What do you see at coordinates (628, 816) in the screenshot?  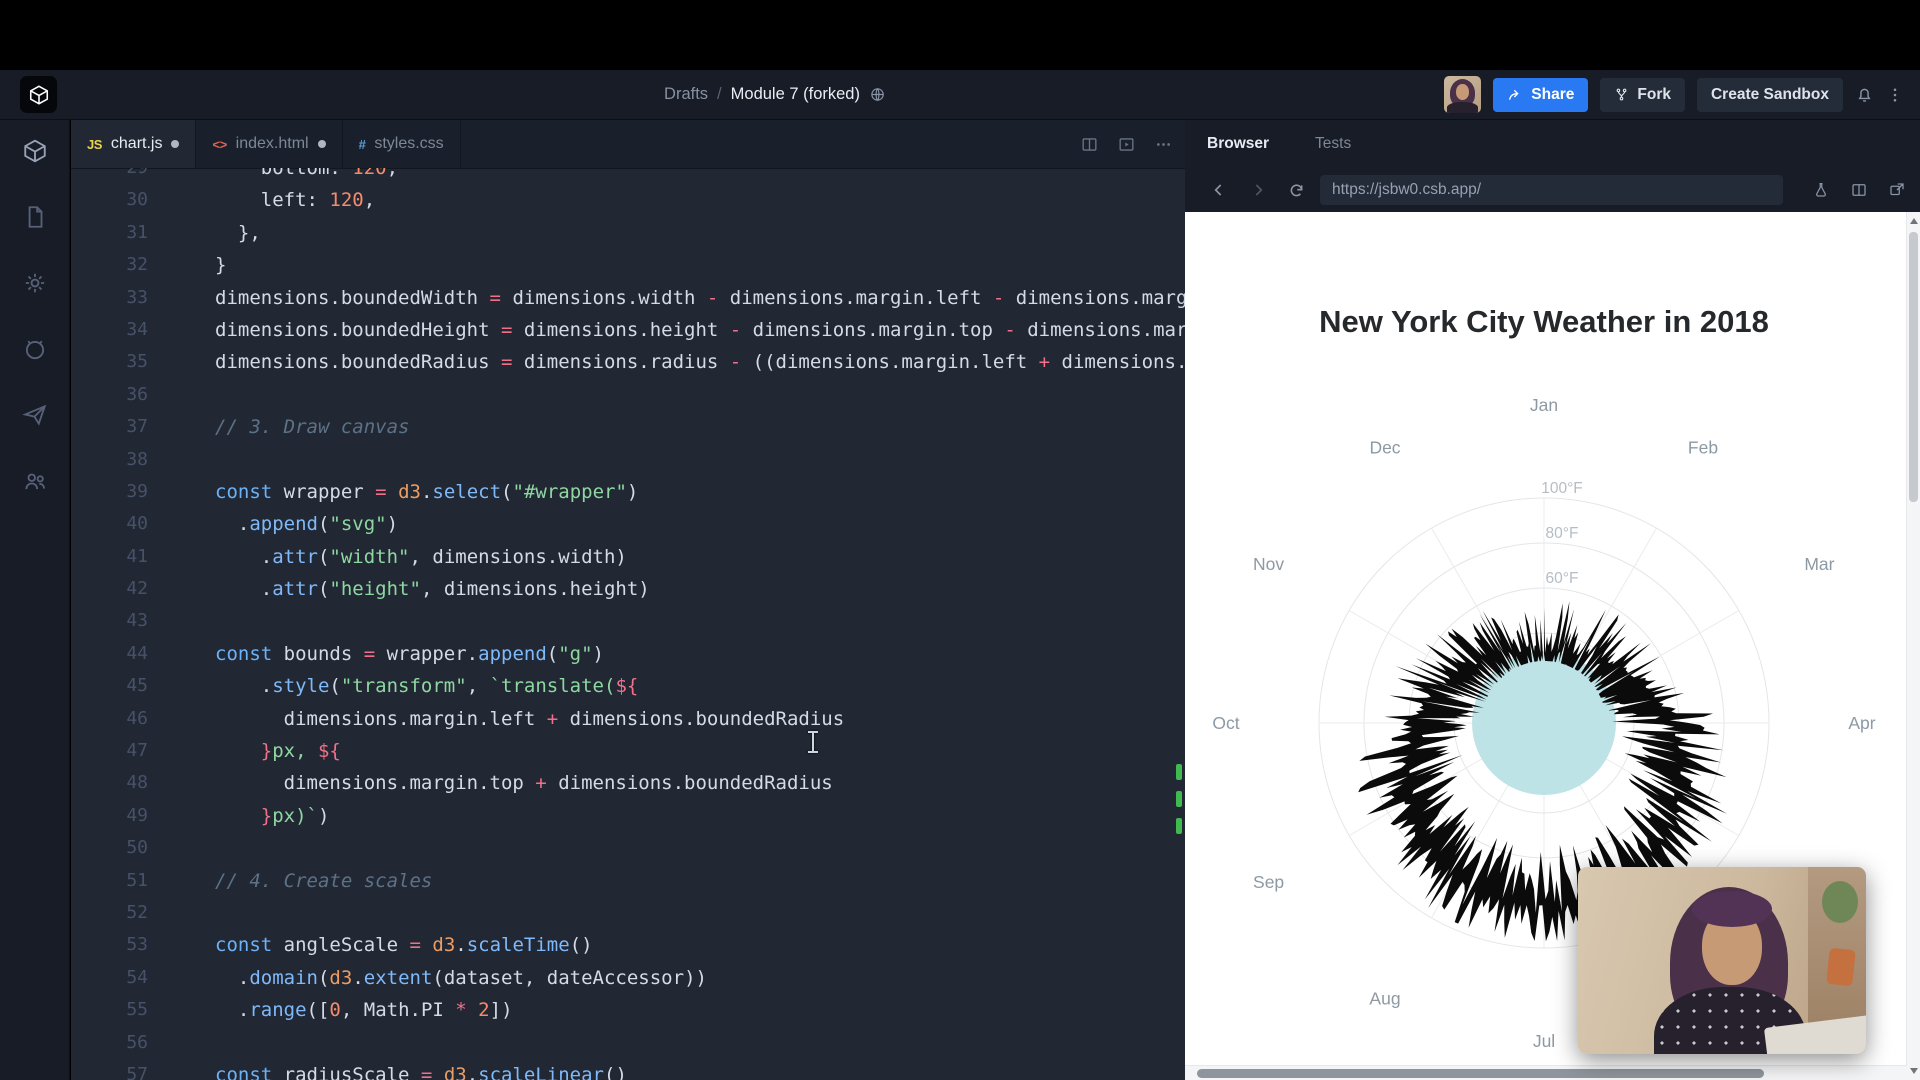 I see `code-line: 49 }px)`)` at bounding box center [628, 816].